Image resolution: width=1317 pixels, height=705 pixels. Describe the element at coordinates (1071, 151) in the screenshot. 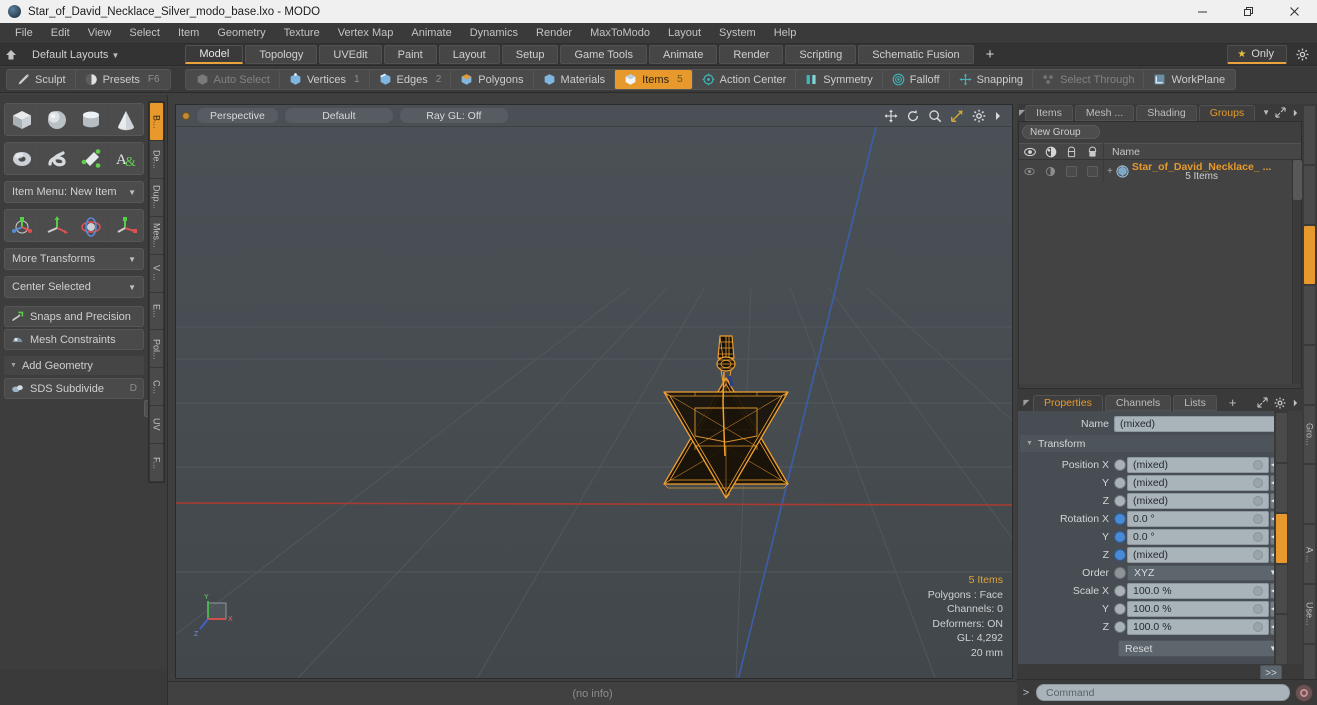

I see `lock-icon` at that location.